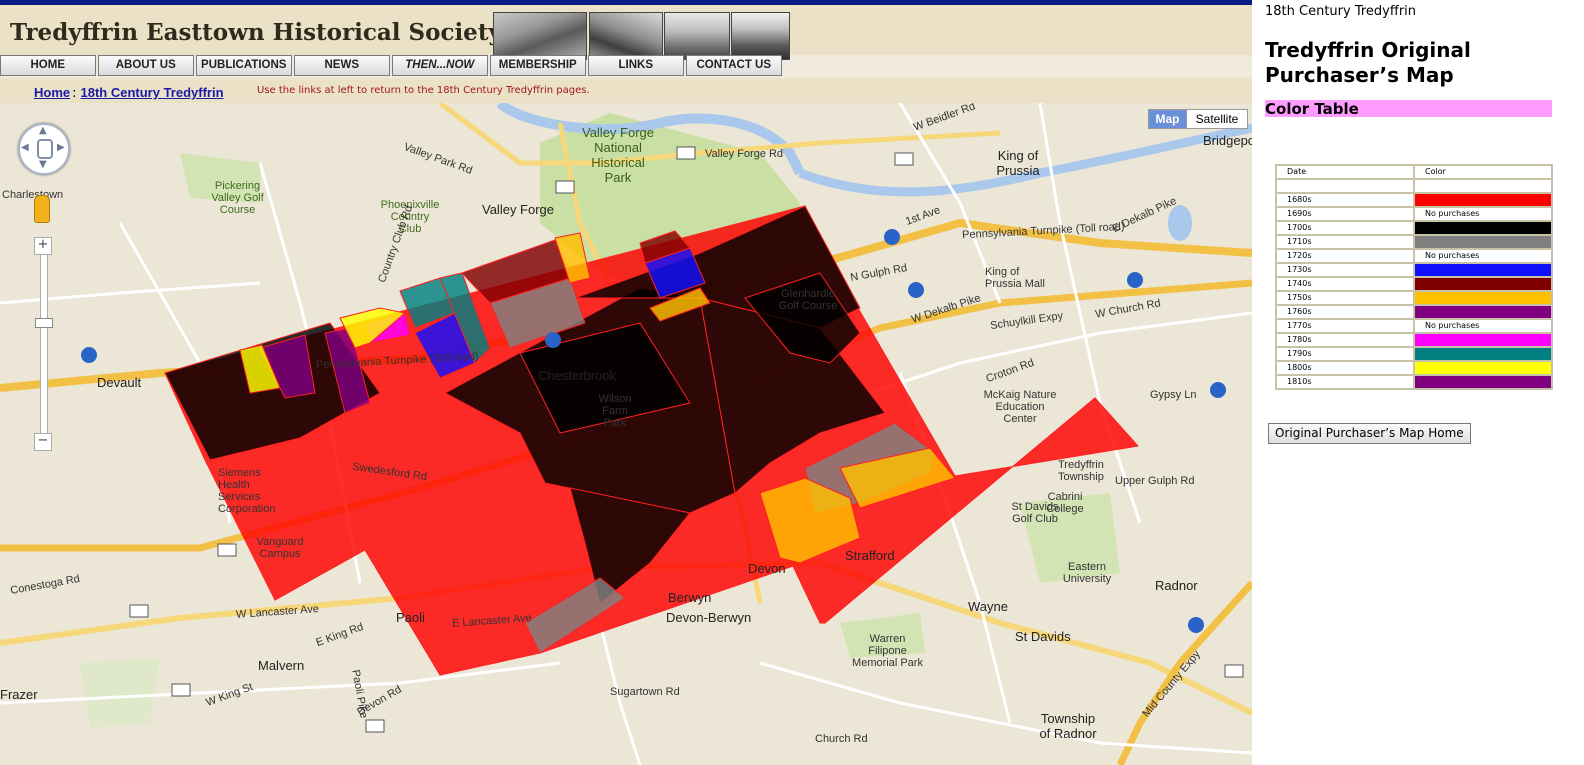 This screenshot has height=765, width=1584. Describe the element at coordinates (280, 548) in the screenshot. I see `label-vanguard: Vanguard Campus` at that location.